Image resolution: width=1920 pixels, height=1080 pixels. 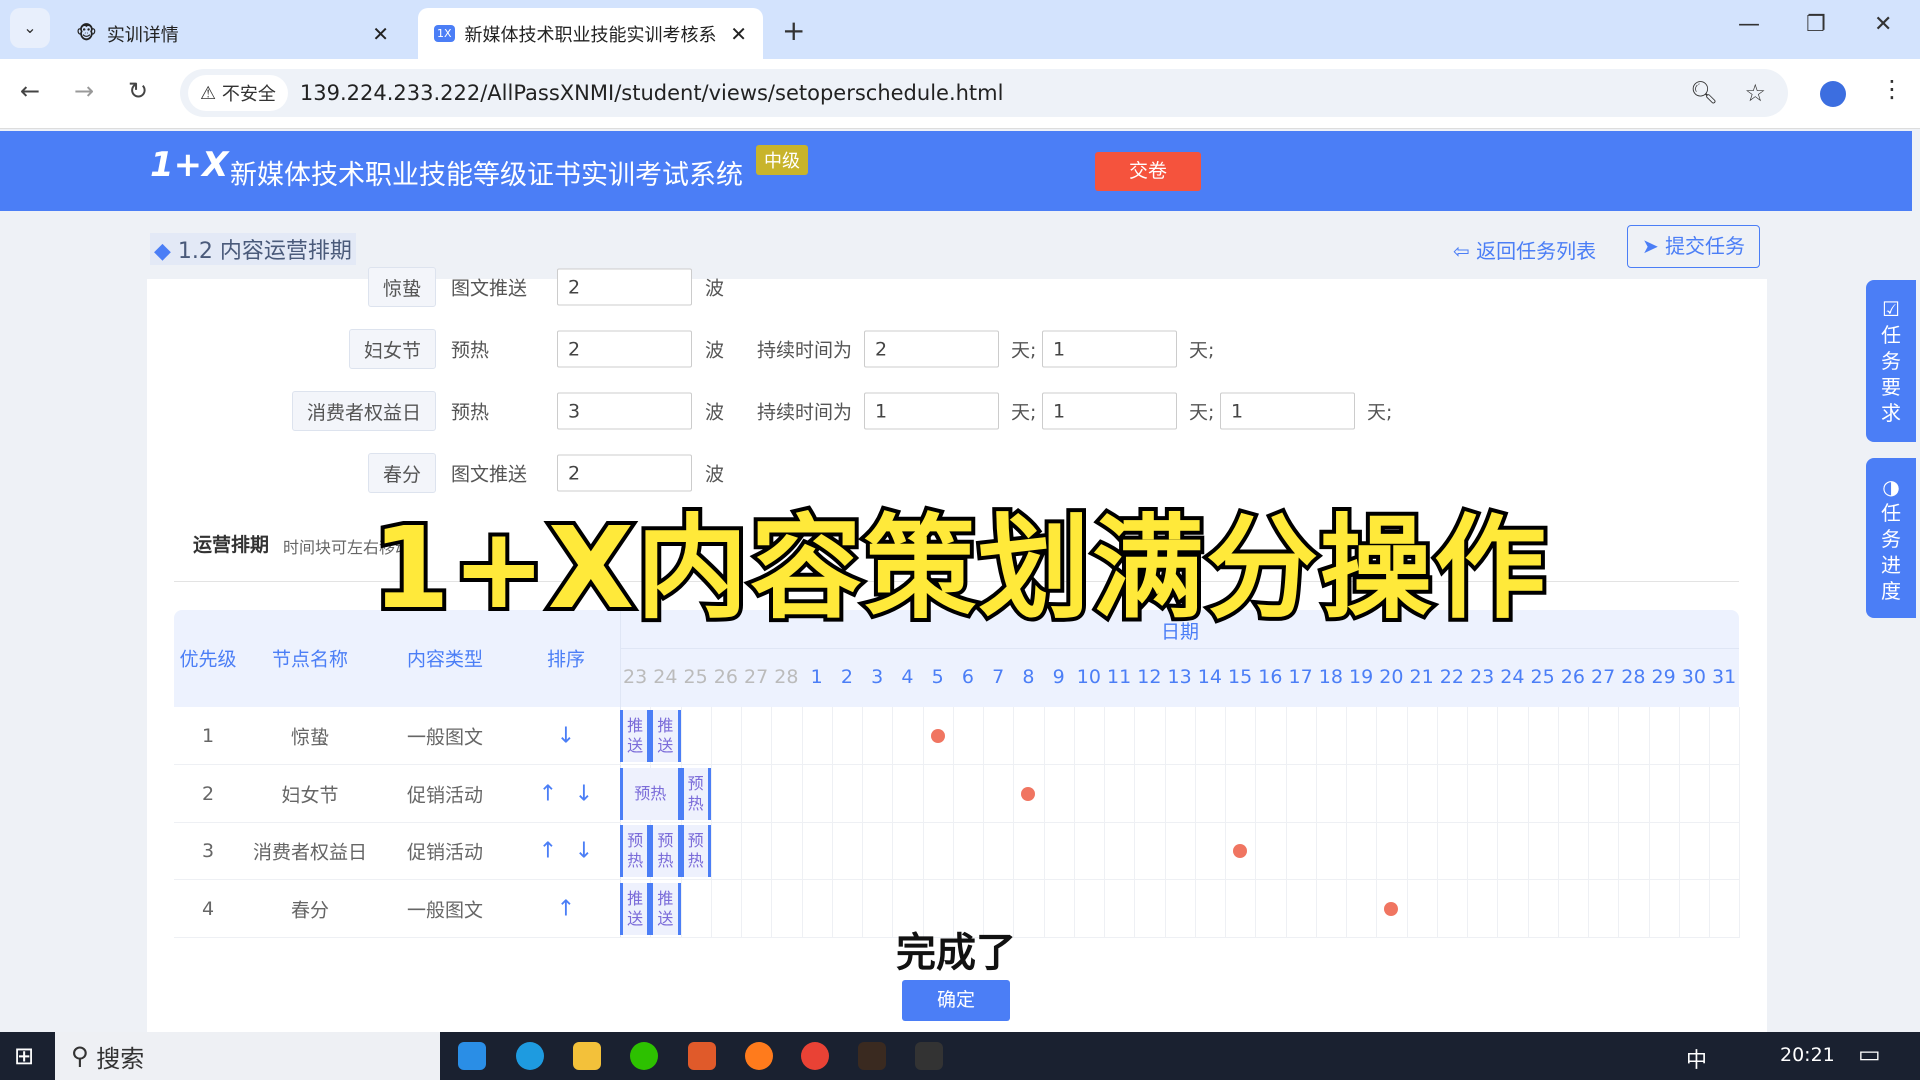 What do you see at coordinates (24, 1056) in the screenshot?
I see `start-icon: ⊞` at bounding box center [24, 1056].